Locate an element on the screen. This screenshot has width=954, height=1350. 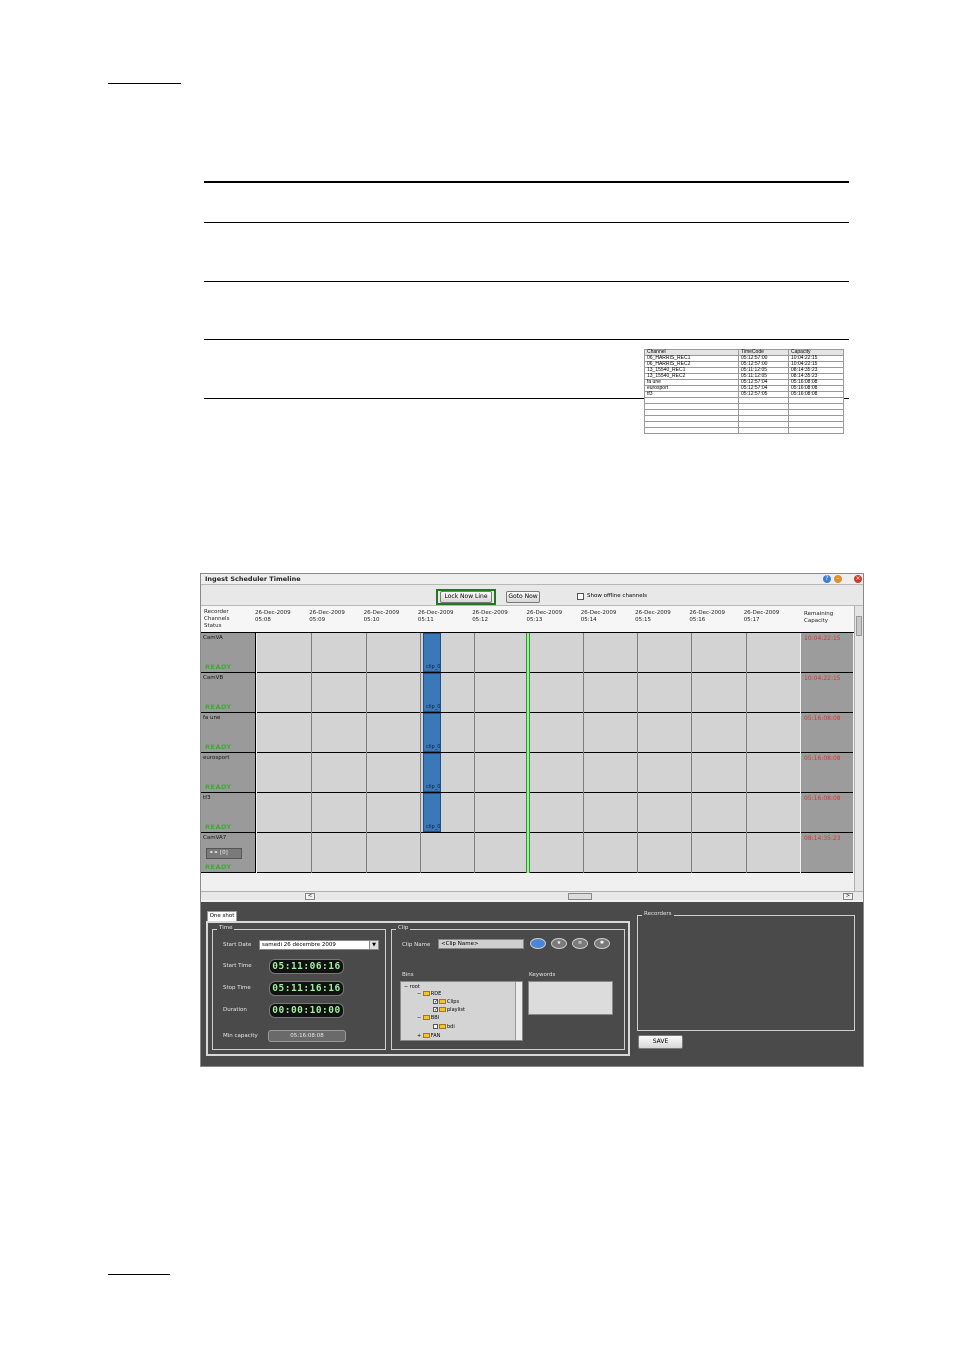
link-icon: ⚭⚭ [0] is located at coordinates (224, 853).